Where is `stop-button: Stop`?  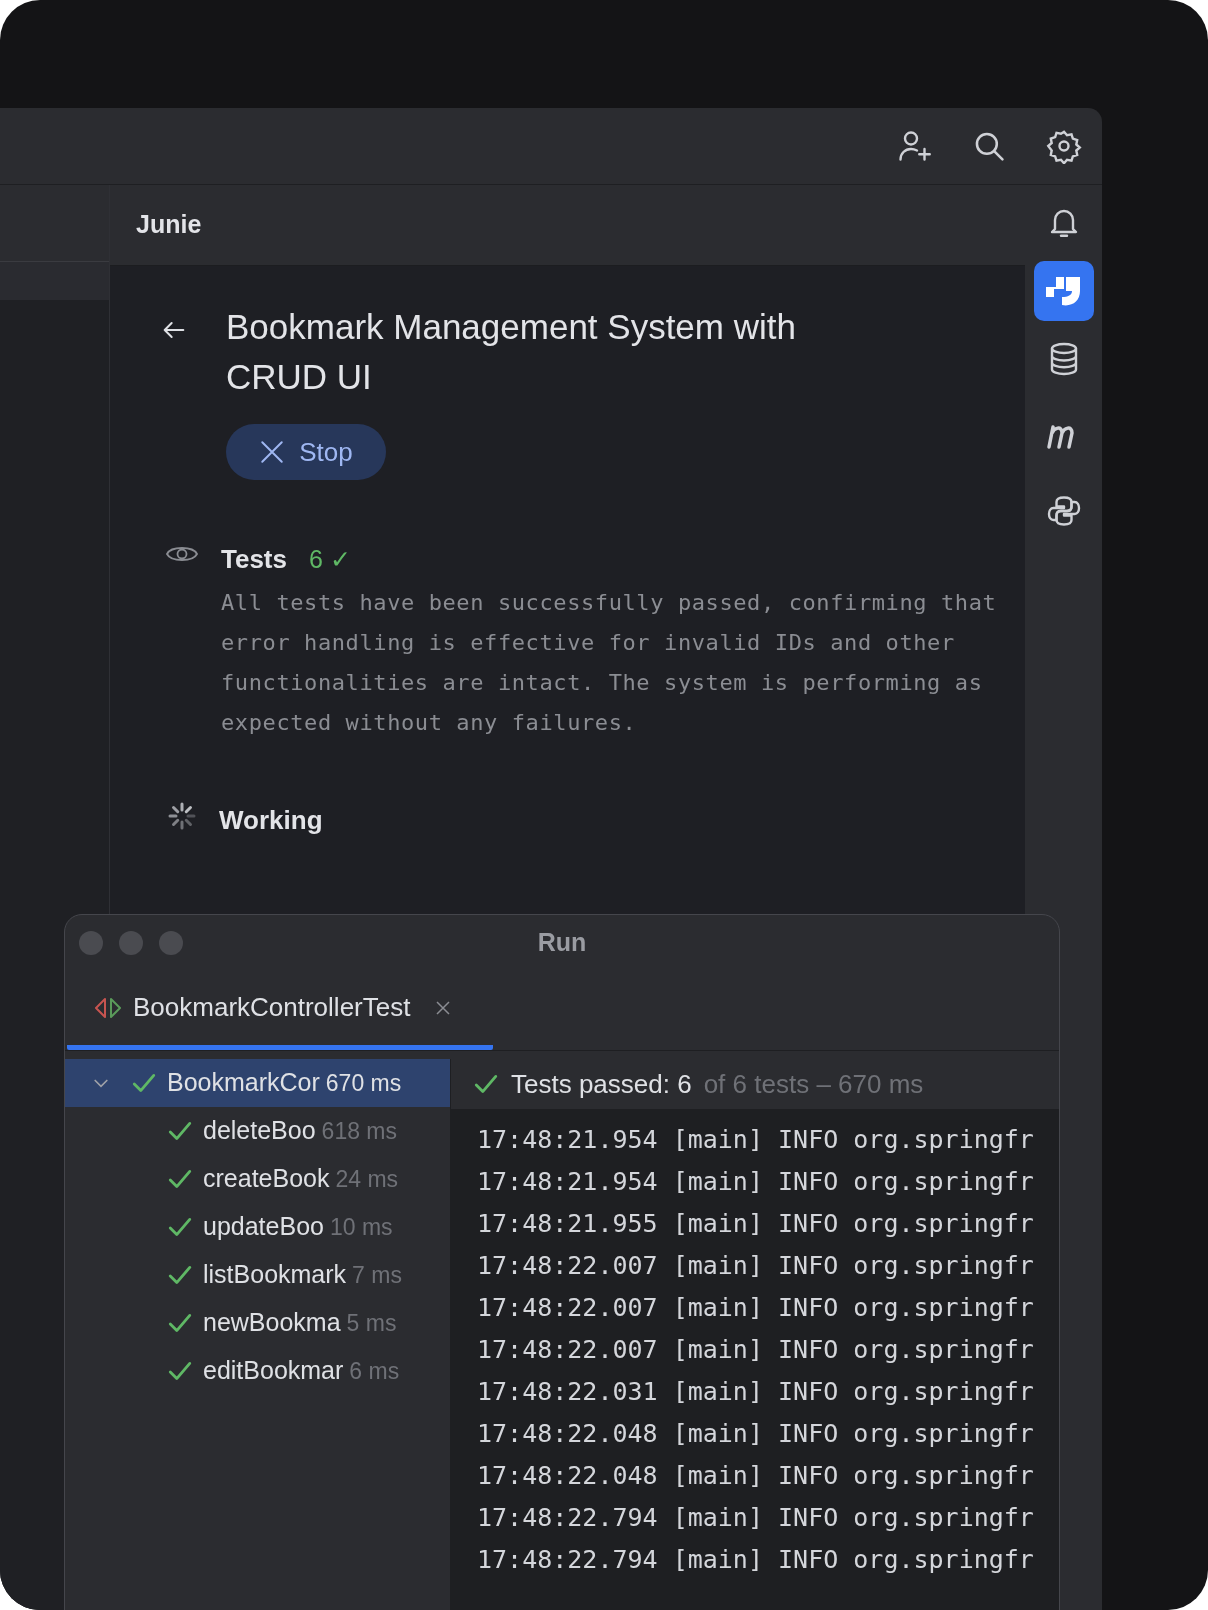
stop-button: Stop is located at coordinates (306, 452).